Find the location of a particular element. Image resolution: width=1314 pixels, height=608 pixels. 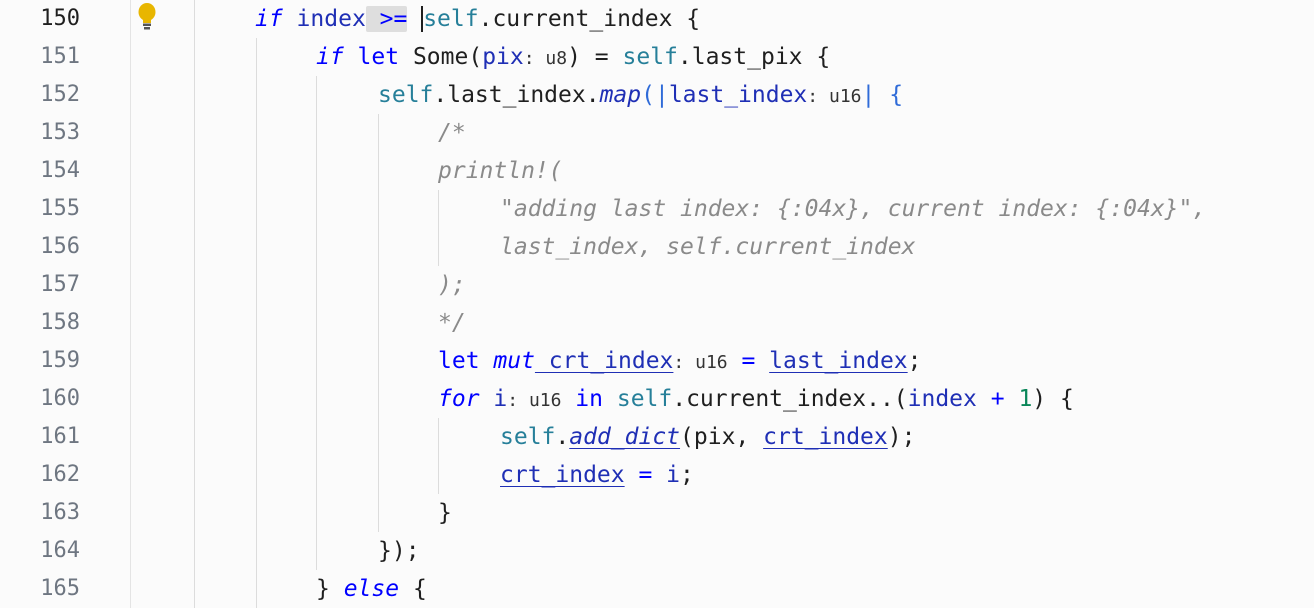

token-comment: ); is located at coordinates (452, 285).